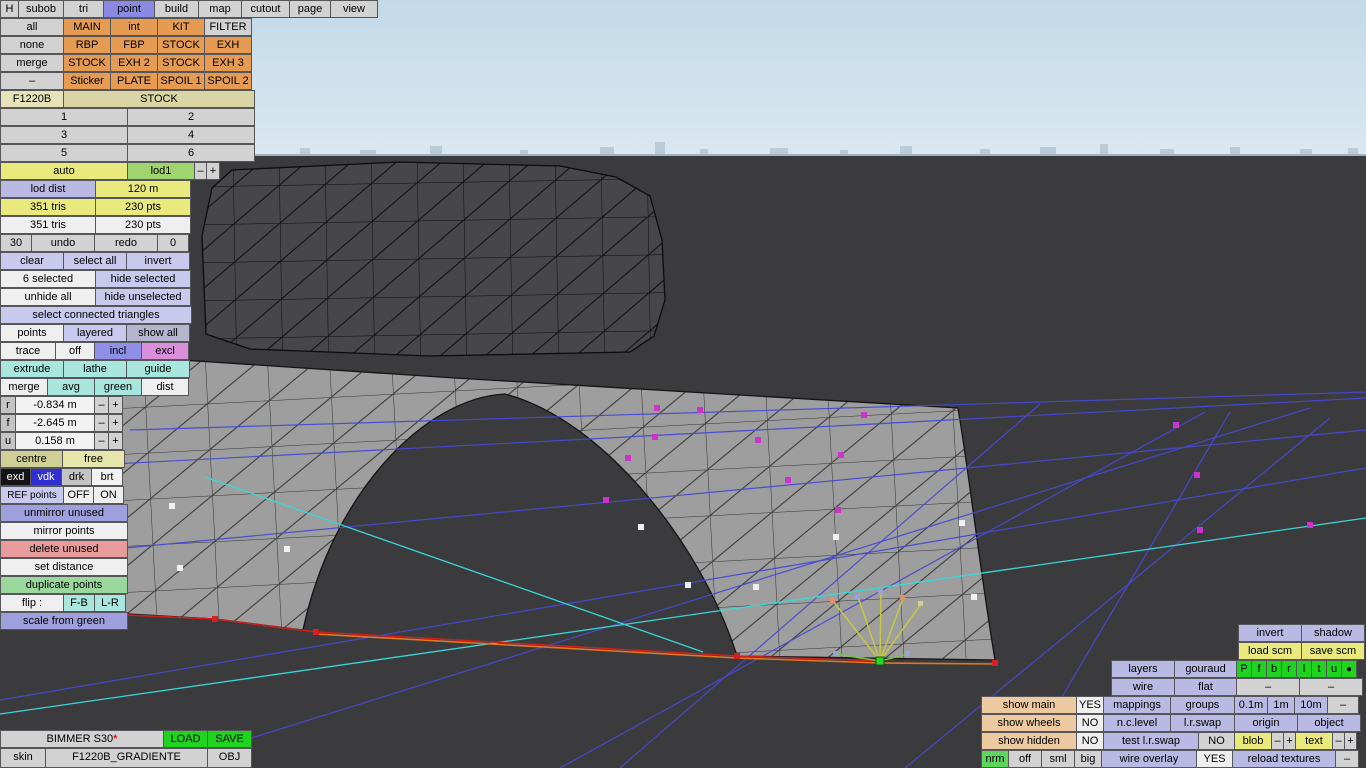  What do you see at coordinates (1333, 651) in the screenshot?
I see `save-scm-button: save scm` at bounding box center [1333, 651].